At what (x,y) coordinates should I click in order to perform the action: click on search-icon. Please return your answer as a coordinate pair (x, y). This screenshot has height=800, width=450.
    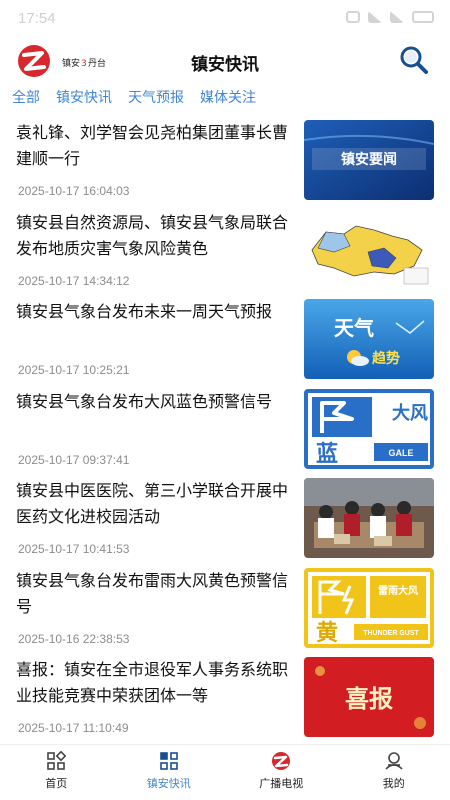
    Looking at the image, I should click on (414, 60).